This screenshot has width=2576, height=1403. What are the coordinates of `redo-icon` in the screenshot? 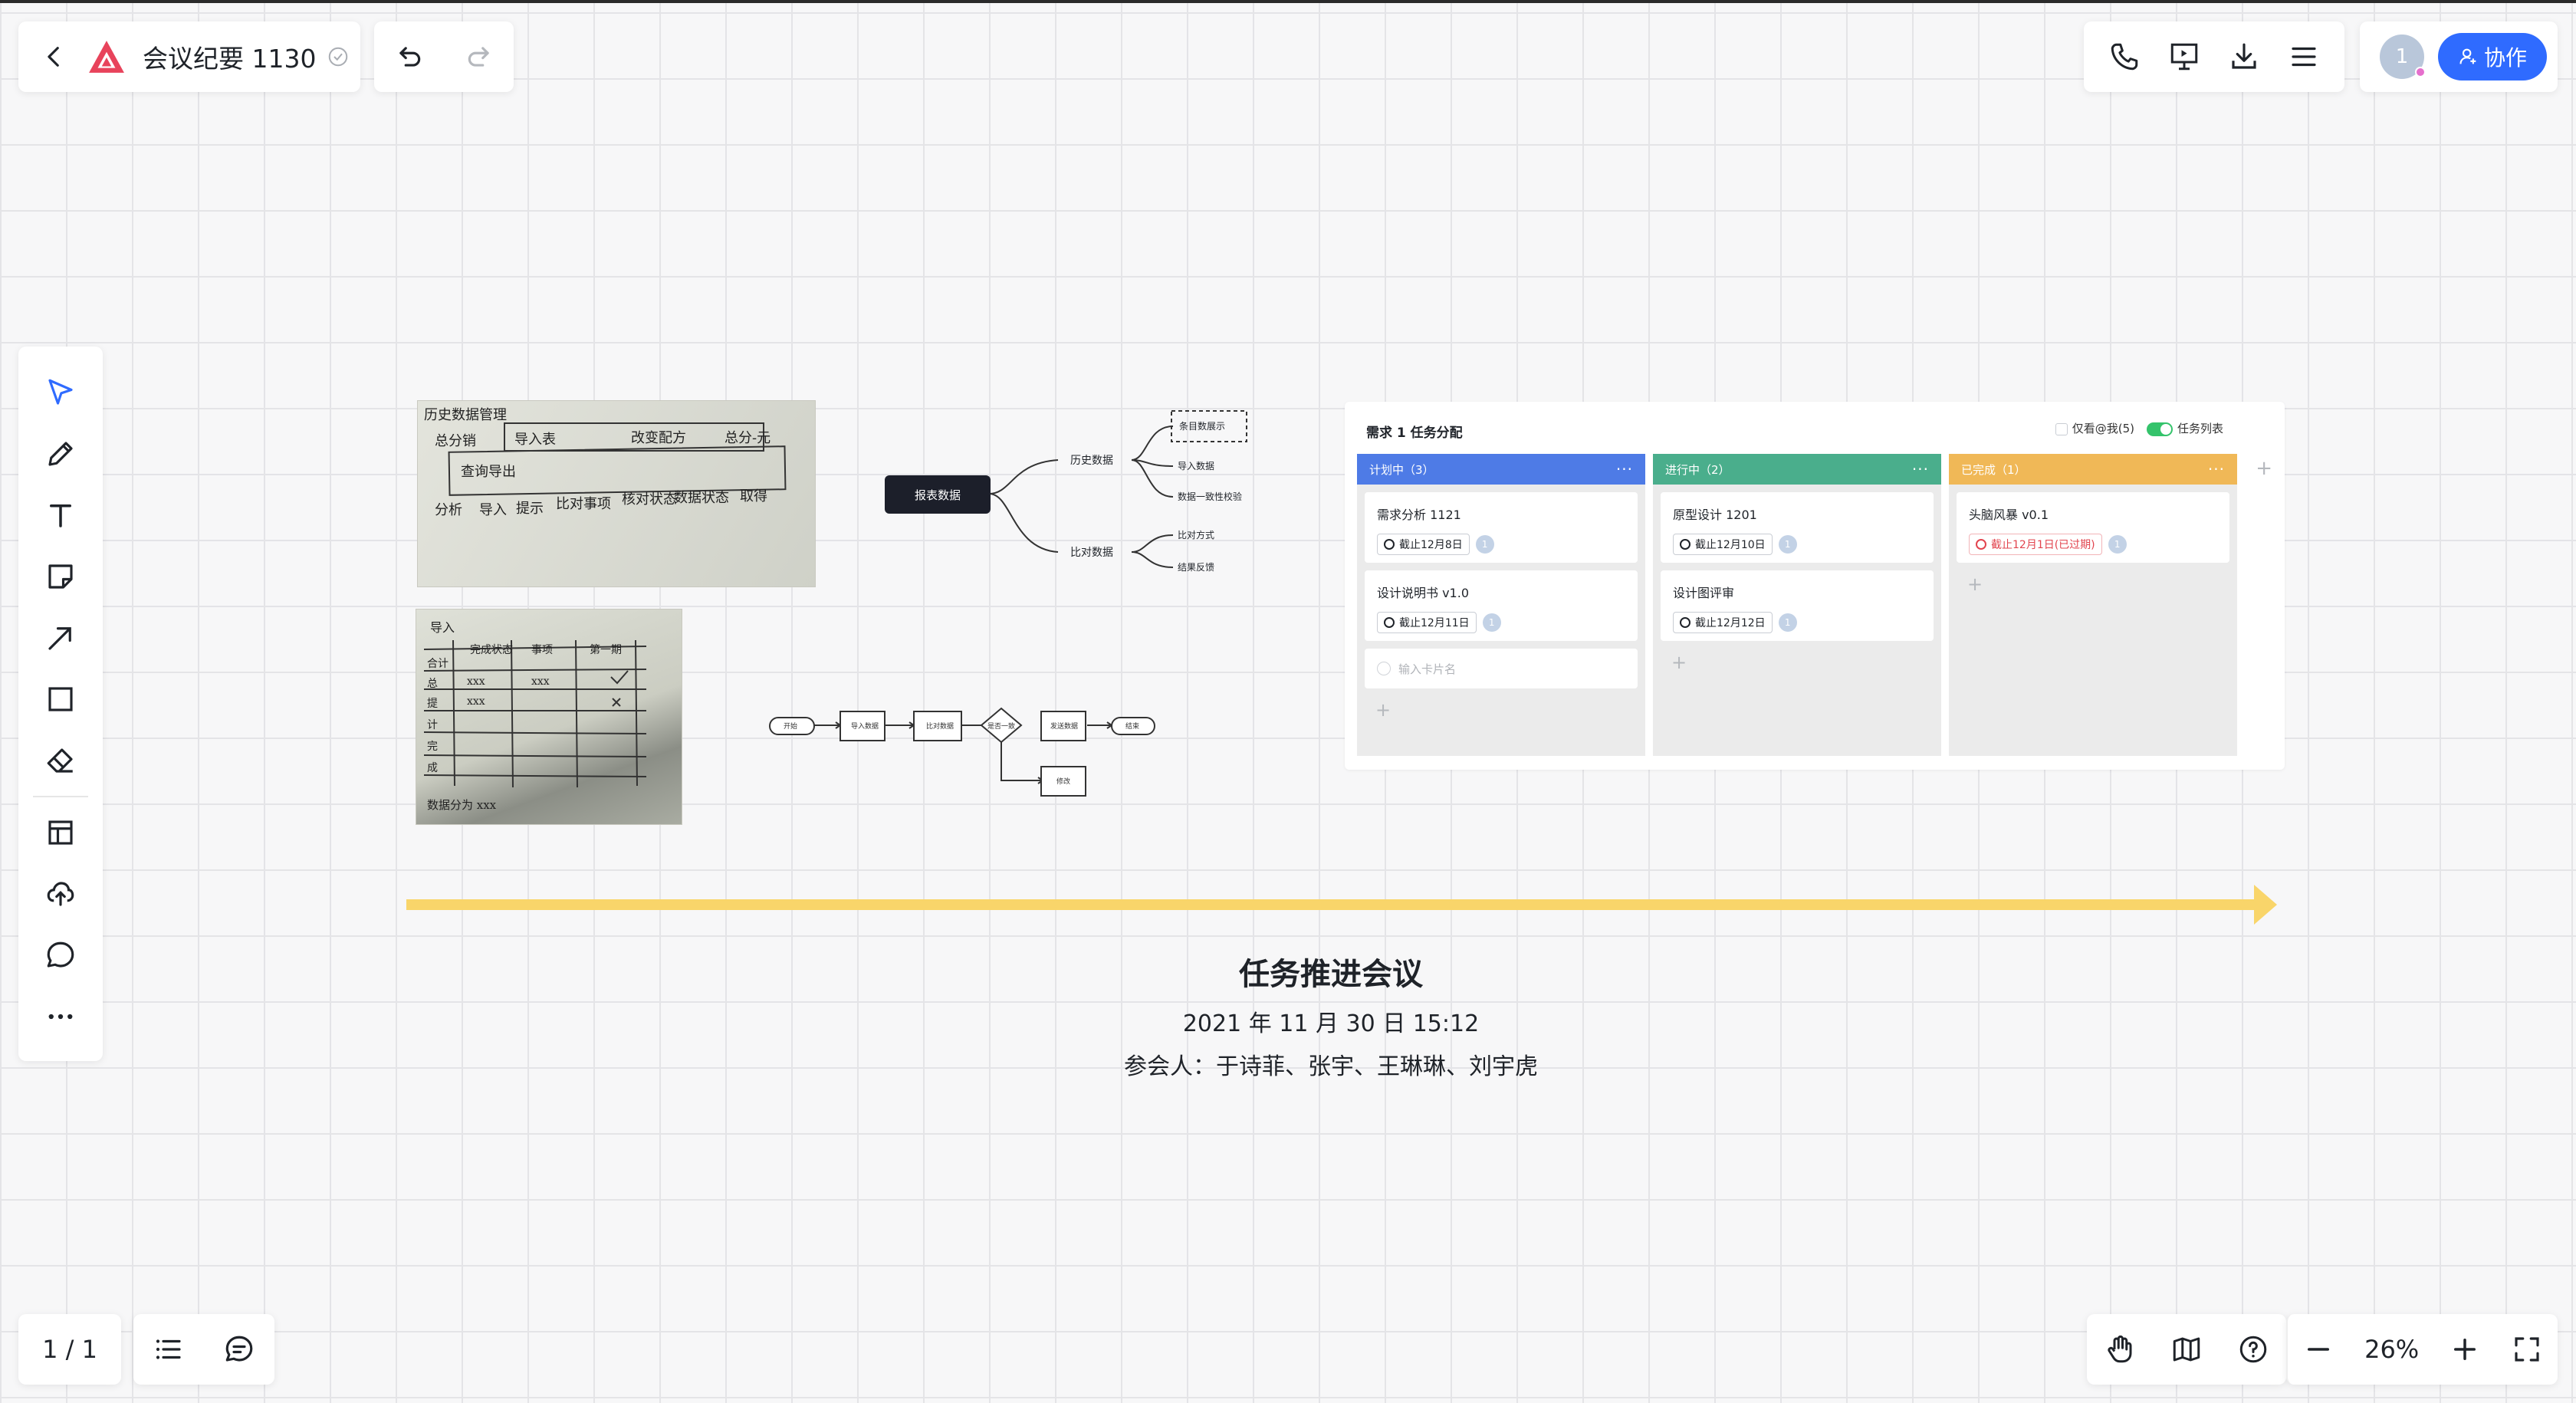 It's located at (479, 57).